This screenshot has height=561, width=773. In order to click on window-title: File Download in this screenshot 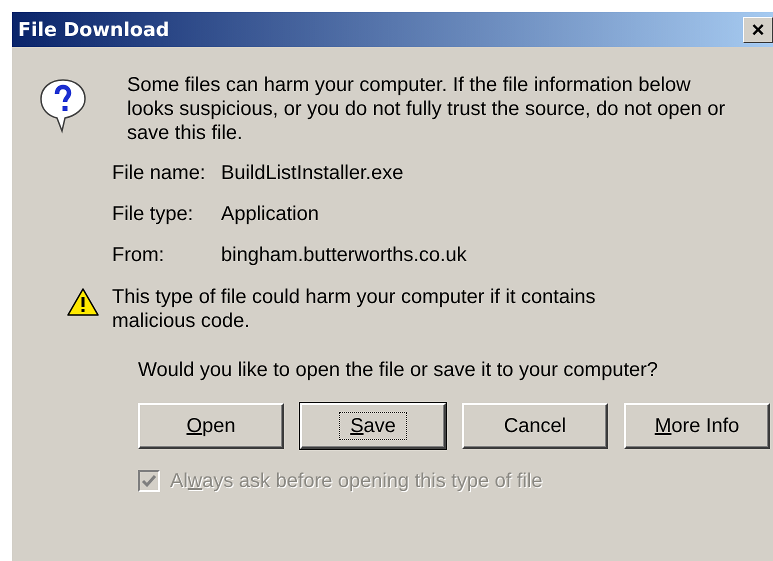, I will do `click(94, 30)`.